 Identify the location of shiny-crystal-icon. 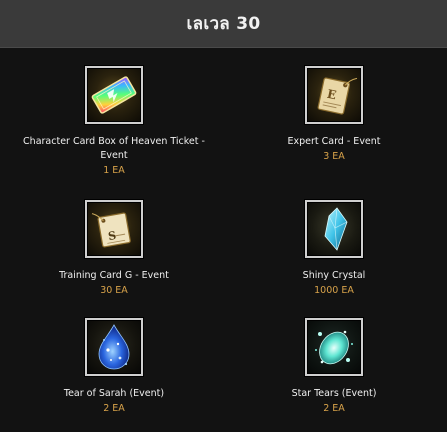
(334, 229).